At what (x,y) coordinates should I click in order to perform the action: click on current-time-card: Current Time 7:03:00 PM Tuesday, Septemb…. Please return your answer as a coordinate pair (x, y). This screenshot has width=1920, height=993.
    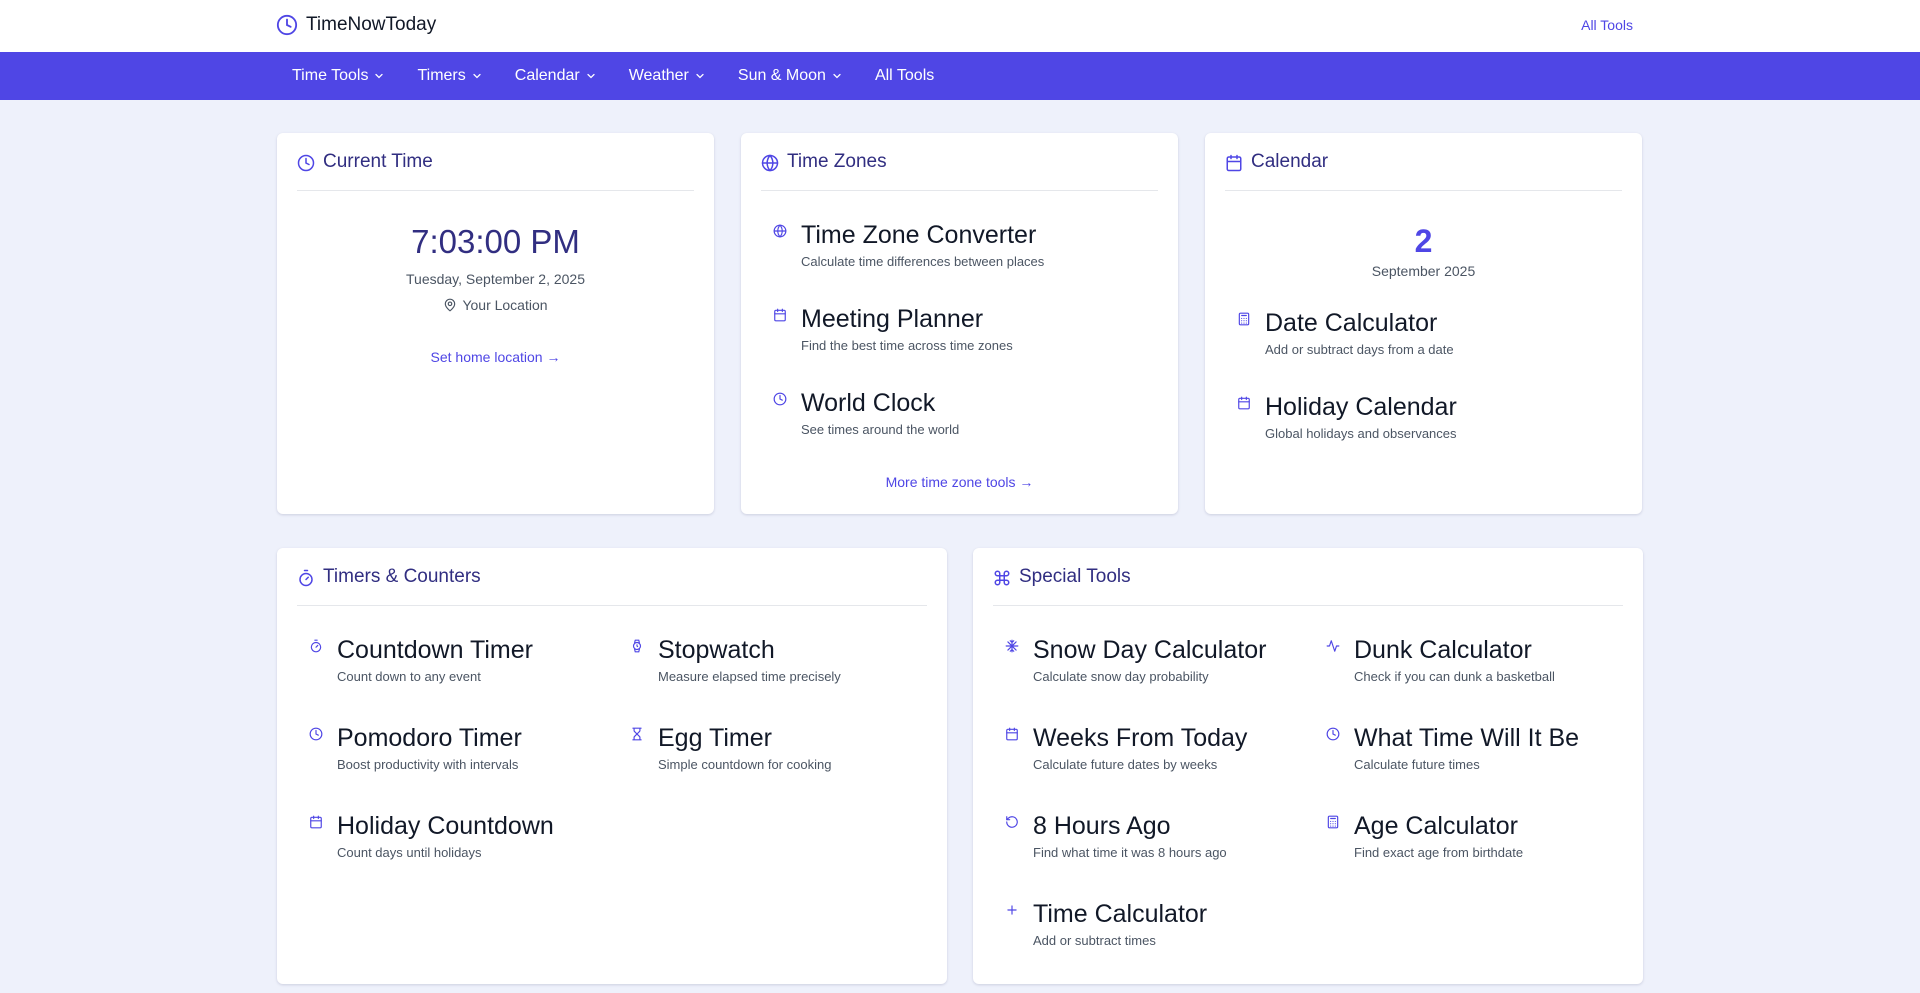
    Looking at the image, I should click on (495, 323).